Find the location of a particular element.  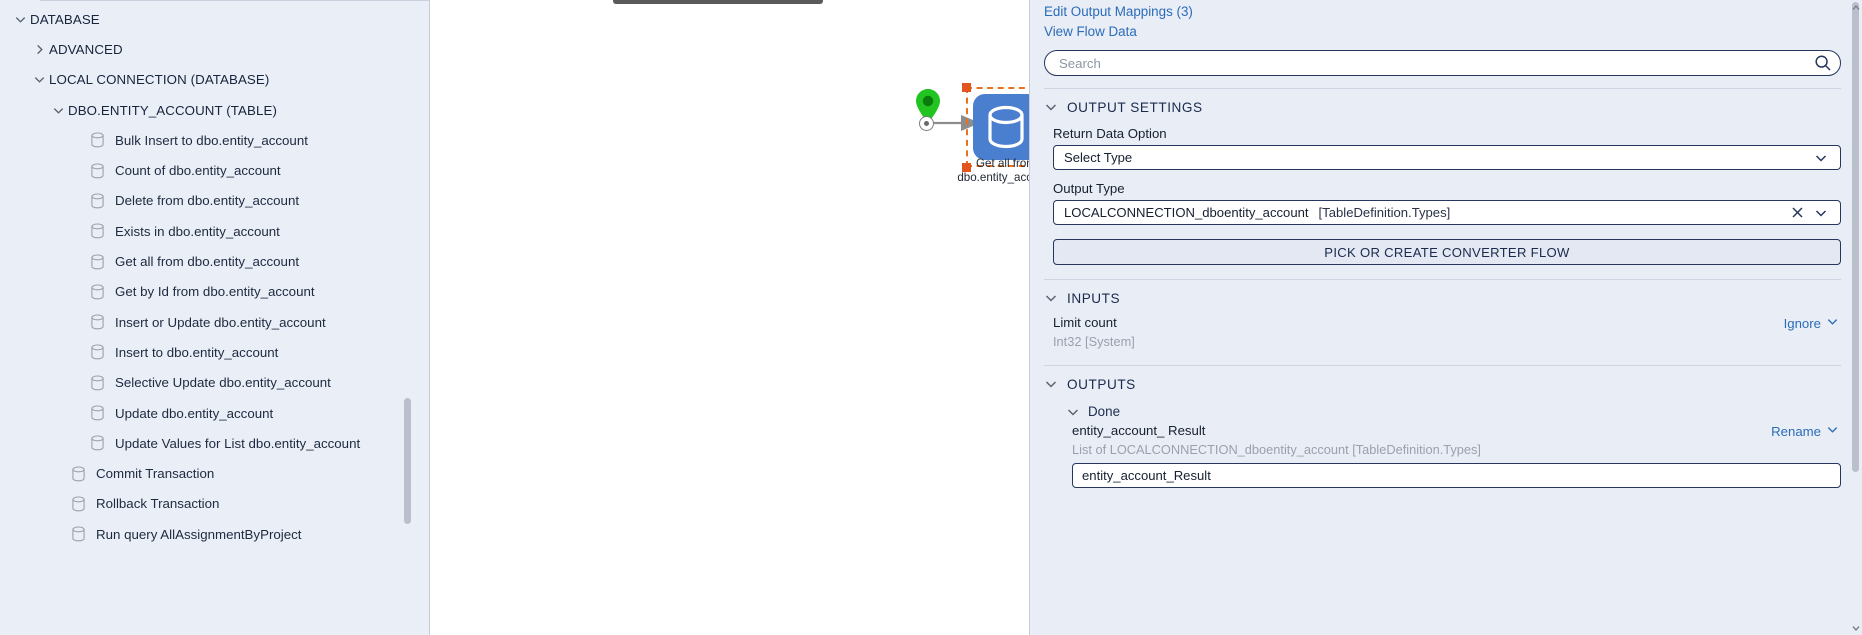

tree-item-get-by-id: Get by Id from dbo.entity_account is located at coordinates (214, 292).